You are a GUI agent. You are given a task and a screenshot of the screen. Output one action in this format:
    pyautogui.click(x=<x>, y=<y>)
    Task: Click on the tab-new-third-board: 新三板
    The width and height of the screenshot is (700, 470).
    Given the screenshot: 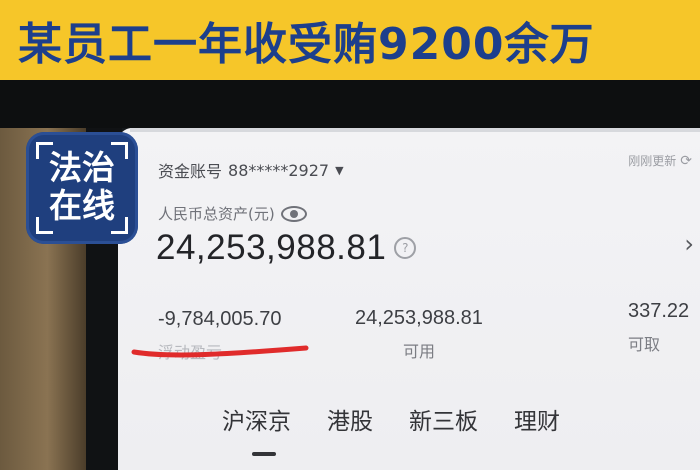 What is the action you would take?
    pyautogui.click(x=443, y=419)
    